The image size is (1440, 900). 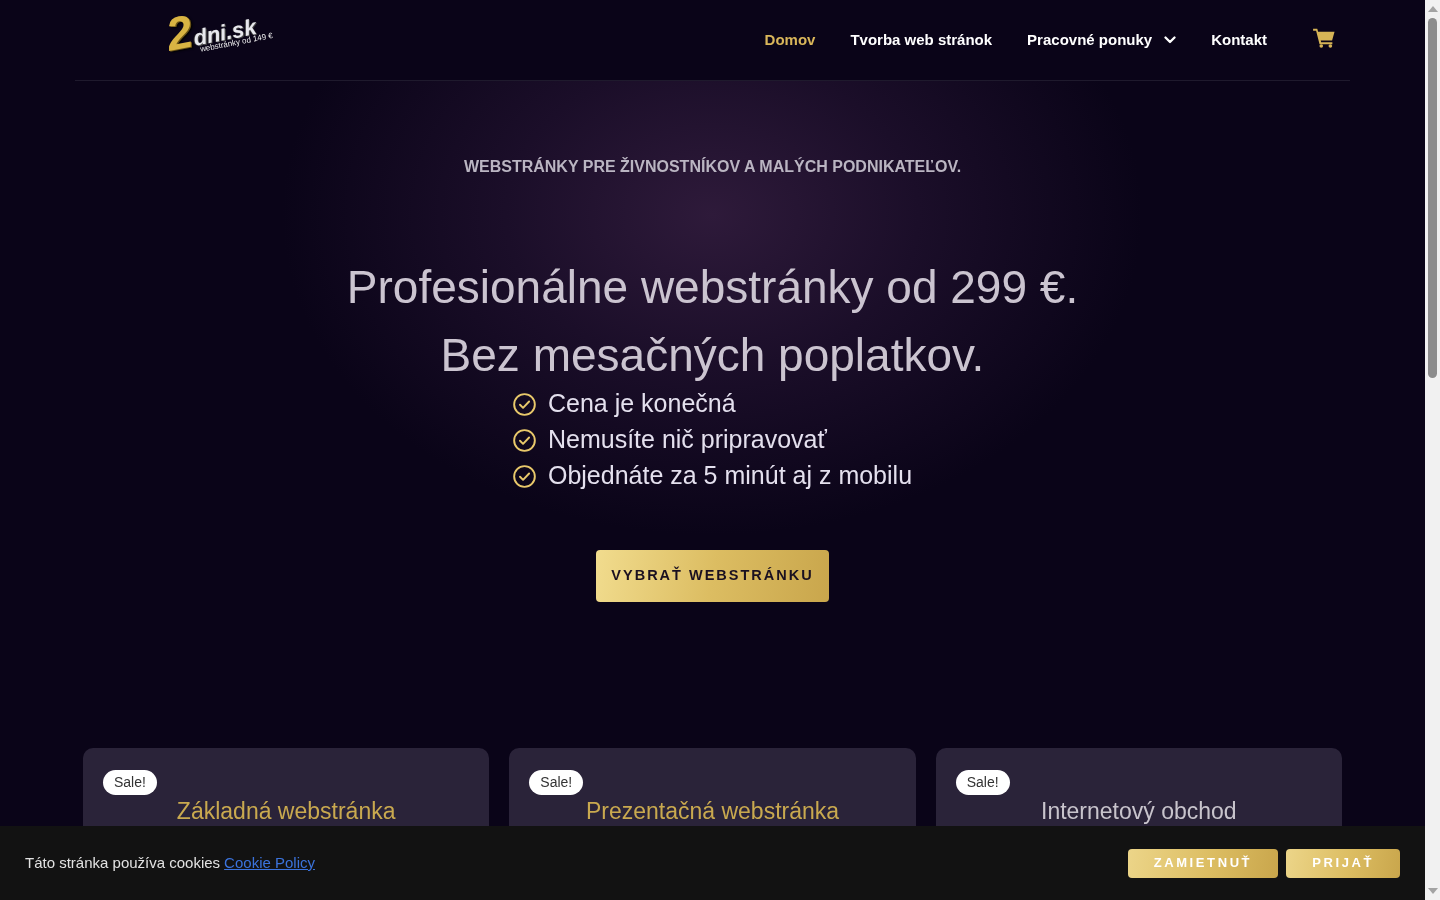 What do you see at coordinates (1170, 40) in the screenshot?
I see `chevron-down-icon` at bounding box center [1170, 40].